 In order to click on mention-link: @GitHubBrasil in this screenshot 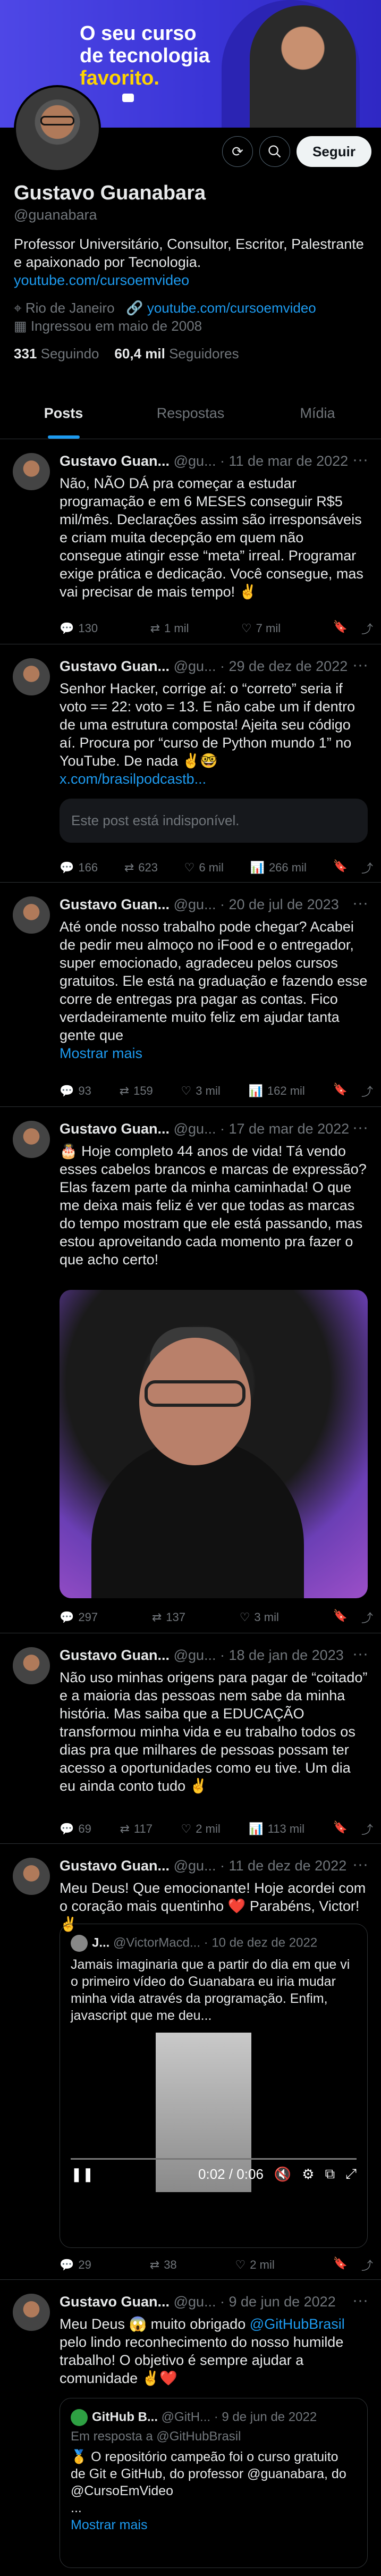, I will do `click(297, 2324)`.